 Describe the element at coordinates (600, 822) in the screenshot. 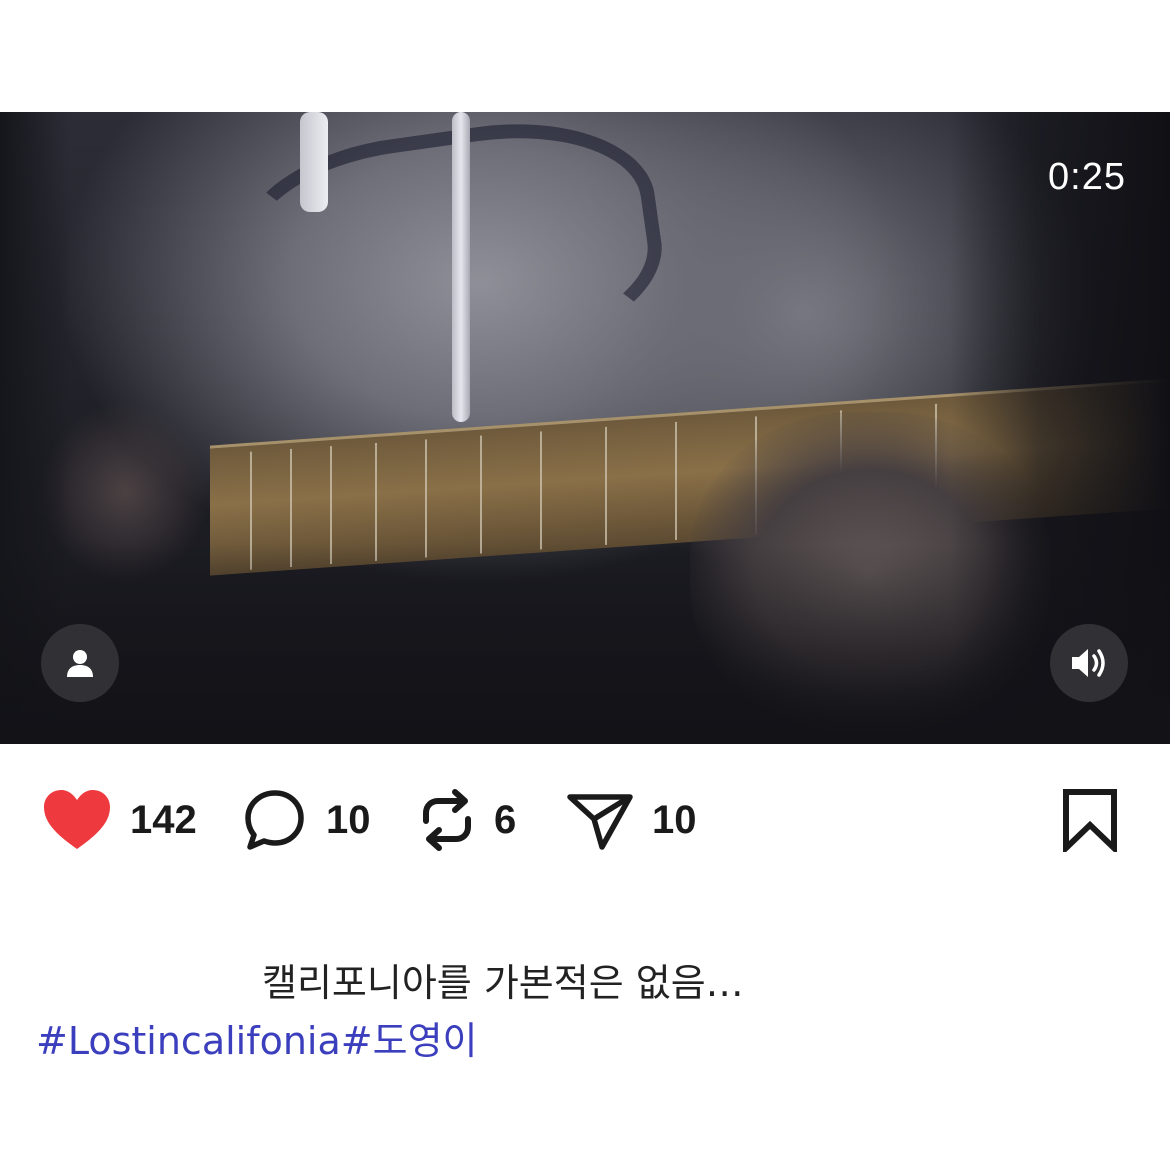

I see `paper-plane-icon` at that location.